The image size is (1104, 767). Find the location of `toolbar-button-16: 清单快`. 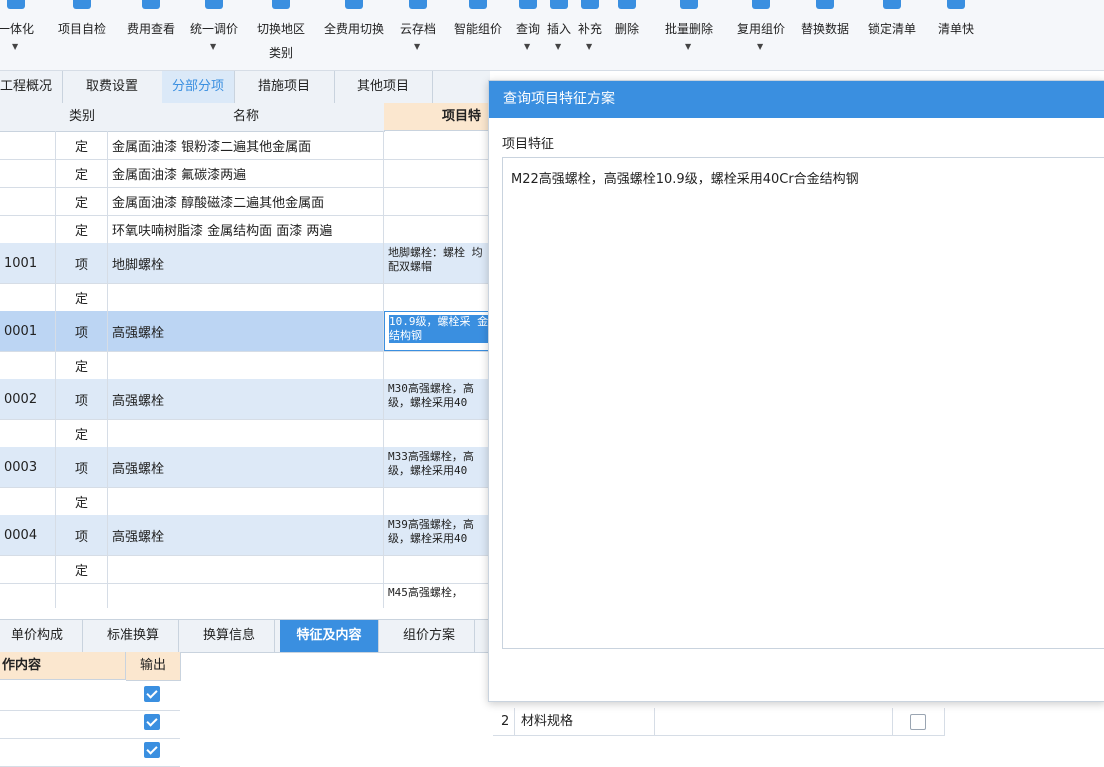

toolbar-button-16: 清单快 is located at coordinates (956, 35).